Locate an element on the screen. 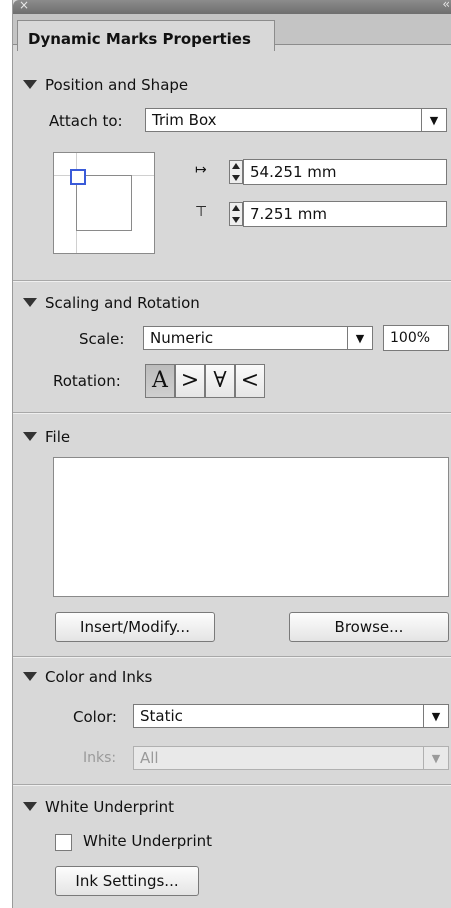 The width and height of the screenshot is (451, 908). section-scaling-and-rotation: Scaling and Rotation is located at coordinates (111, 303).